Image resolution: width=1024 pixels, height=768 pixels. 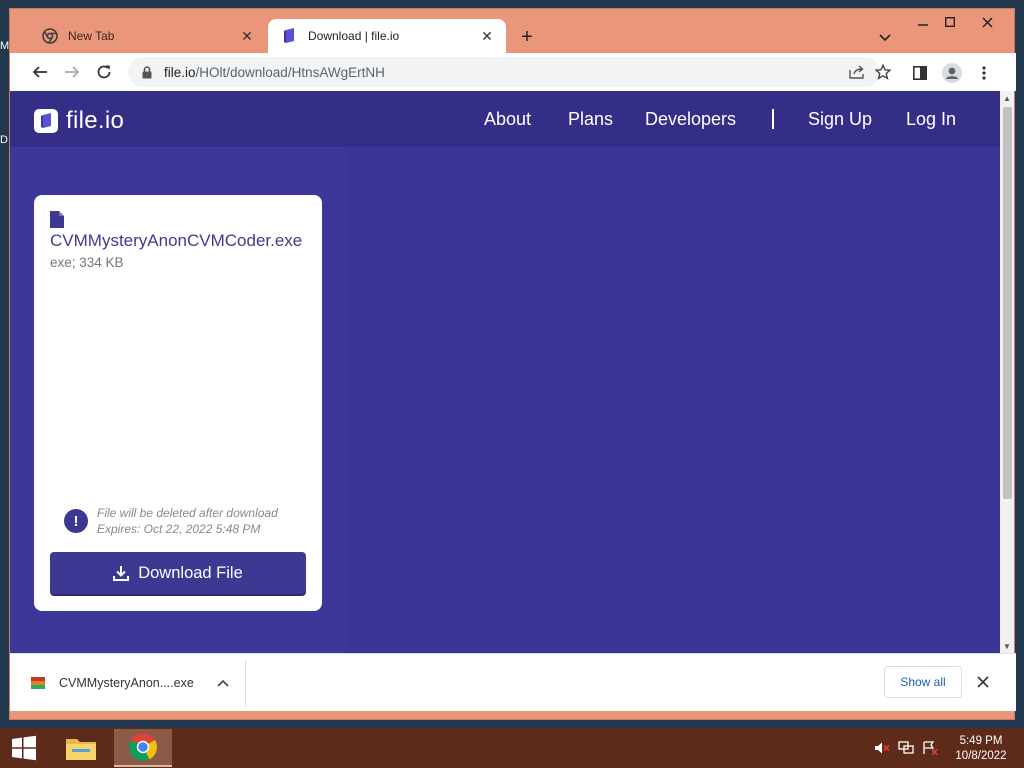 I want to click on tab-strip: New Tab ✕ Download | file.io ✕ +, so click(x=513, y=32).